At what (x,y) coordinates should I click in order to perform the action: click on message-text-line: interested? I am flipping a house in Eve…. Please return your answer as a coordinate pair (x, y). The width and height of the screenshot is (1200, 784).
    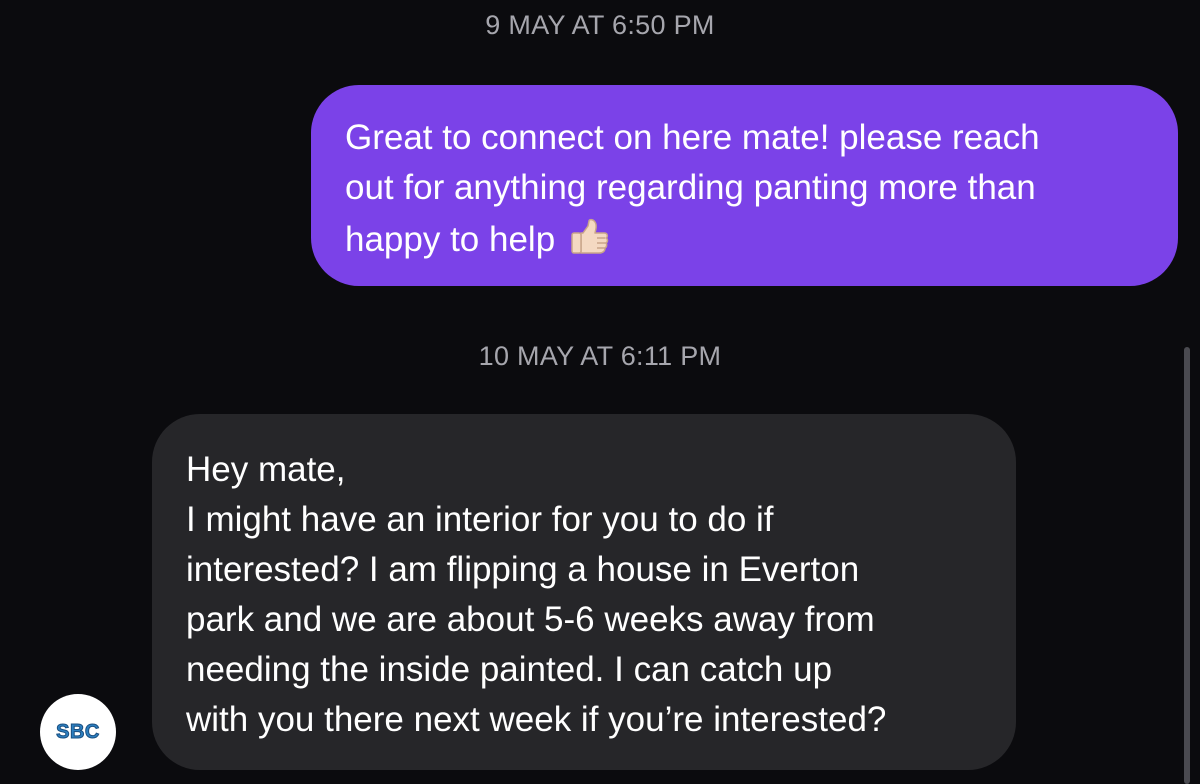
    Looking at the image, I should click on (523, 569).